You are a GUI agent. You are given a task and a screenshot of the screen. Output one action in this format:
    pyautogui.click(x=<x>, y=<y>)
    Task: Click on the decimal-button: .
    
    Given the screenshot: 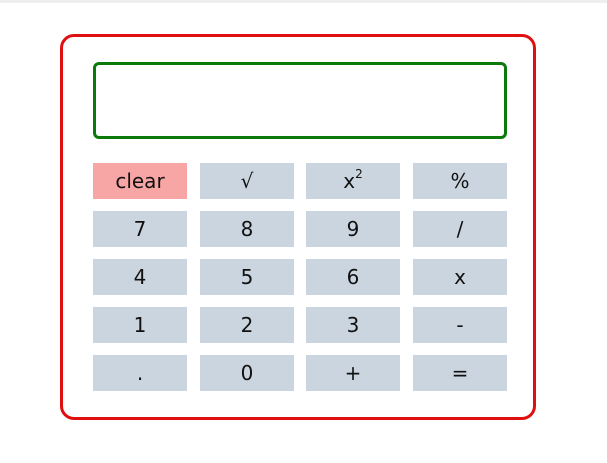 What is the action you would take?
    pyautogui.click(x=140, y=373)
    